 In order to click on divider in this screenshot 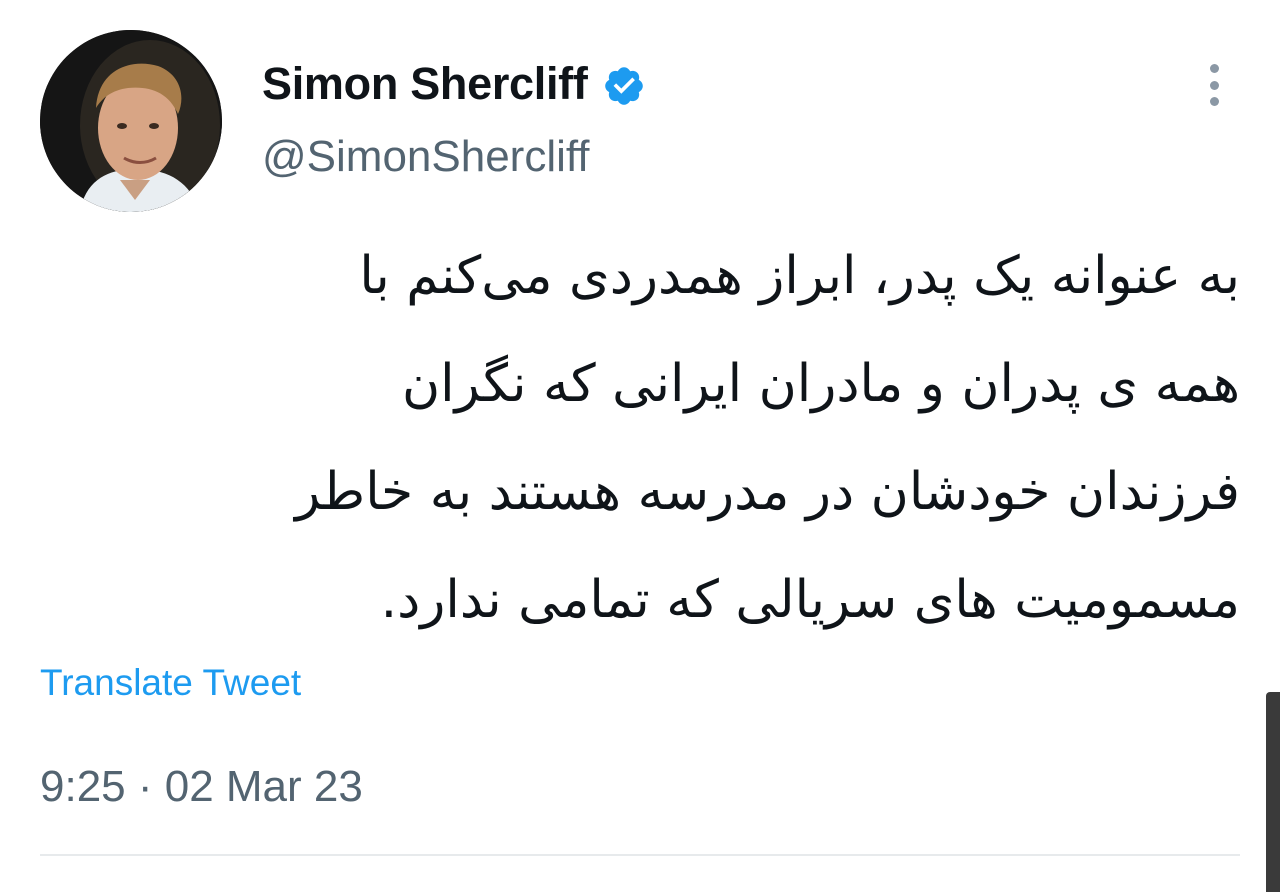, I will do `click(640, 855)`.